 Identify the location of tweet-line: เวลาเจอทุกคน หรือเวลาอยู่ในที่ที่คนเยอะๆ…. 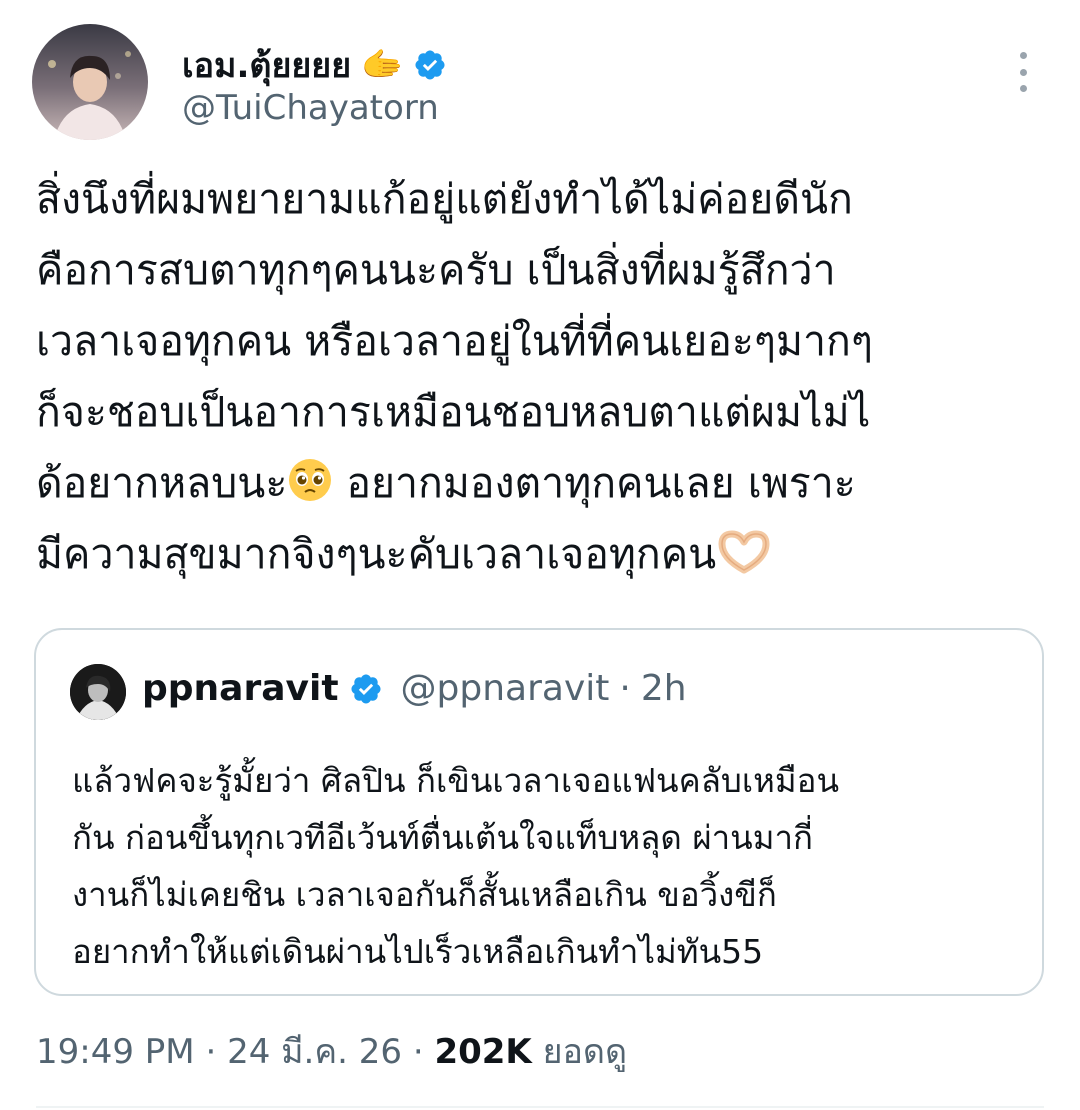
(454, 341).